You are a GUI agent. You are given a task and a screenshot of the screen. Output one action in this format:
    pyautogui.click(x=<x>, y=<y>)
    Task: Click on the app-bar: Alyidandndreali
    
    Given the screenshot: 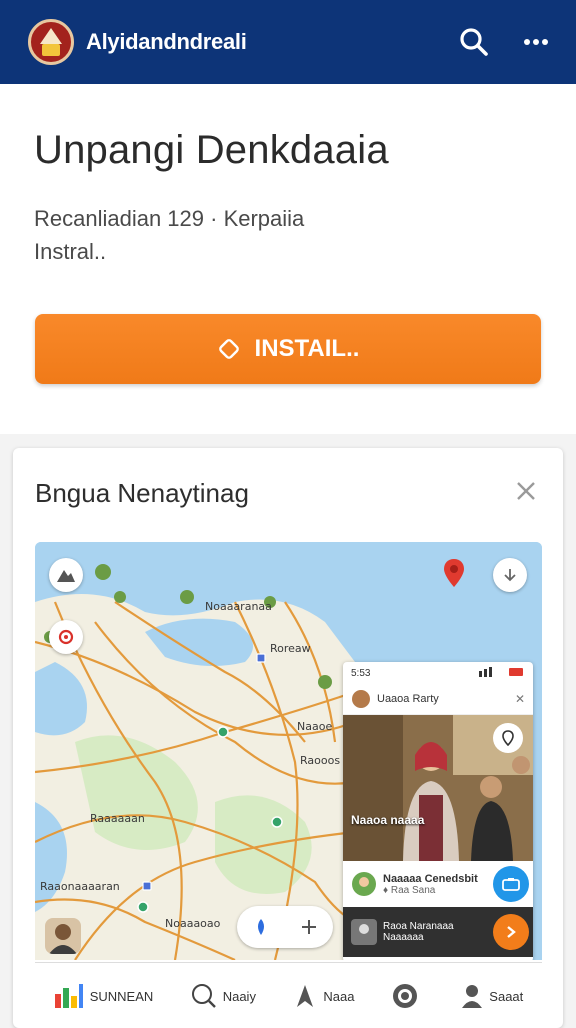 What is the action you would take?
    pyautogui.click(x=288, y=42)
    